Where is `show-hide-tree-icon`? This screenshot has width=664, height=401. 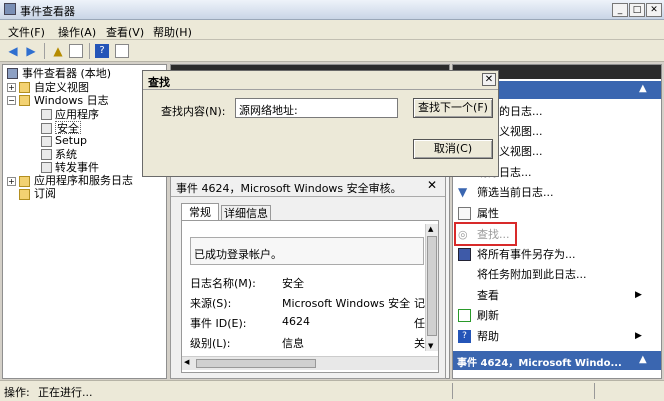
show-hide-tree-icon is located at coordinates (76, 51).